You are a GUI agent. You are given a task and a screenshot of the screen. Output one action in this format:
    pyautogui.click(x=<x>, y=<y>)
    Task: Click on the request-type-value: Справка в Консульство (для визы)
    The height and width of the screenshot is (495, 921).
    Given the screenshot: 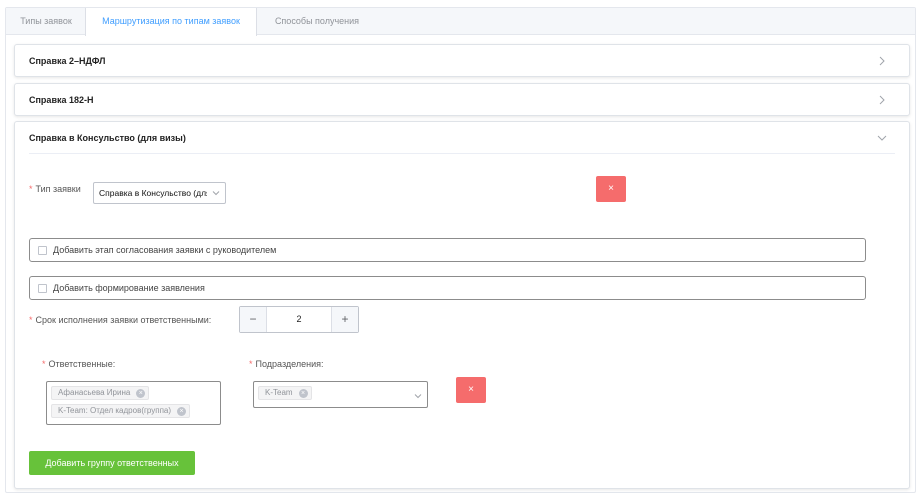 What is the action you would take?
    pyautogui.click(x=153, y=193)
    